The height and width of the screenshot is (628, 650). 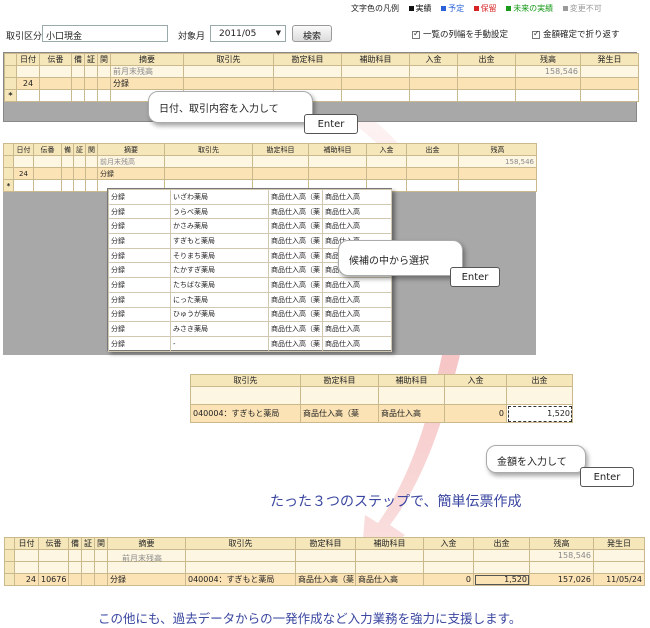 What do you see at coordinates (250, 197) in the screenshot?
I see `list-item: 分録 いざわ薬局 商品仕入高（薬 商品仕入高` at bounding box center [250, 197].